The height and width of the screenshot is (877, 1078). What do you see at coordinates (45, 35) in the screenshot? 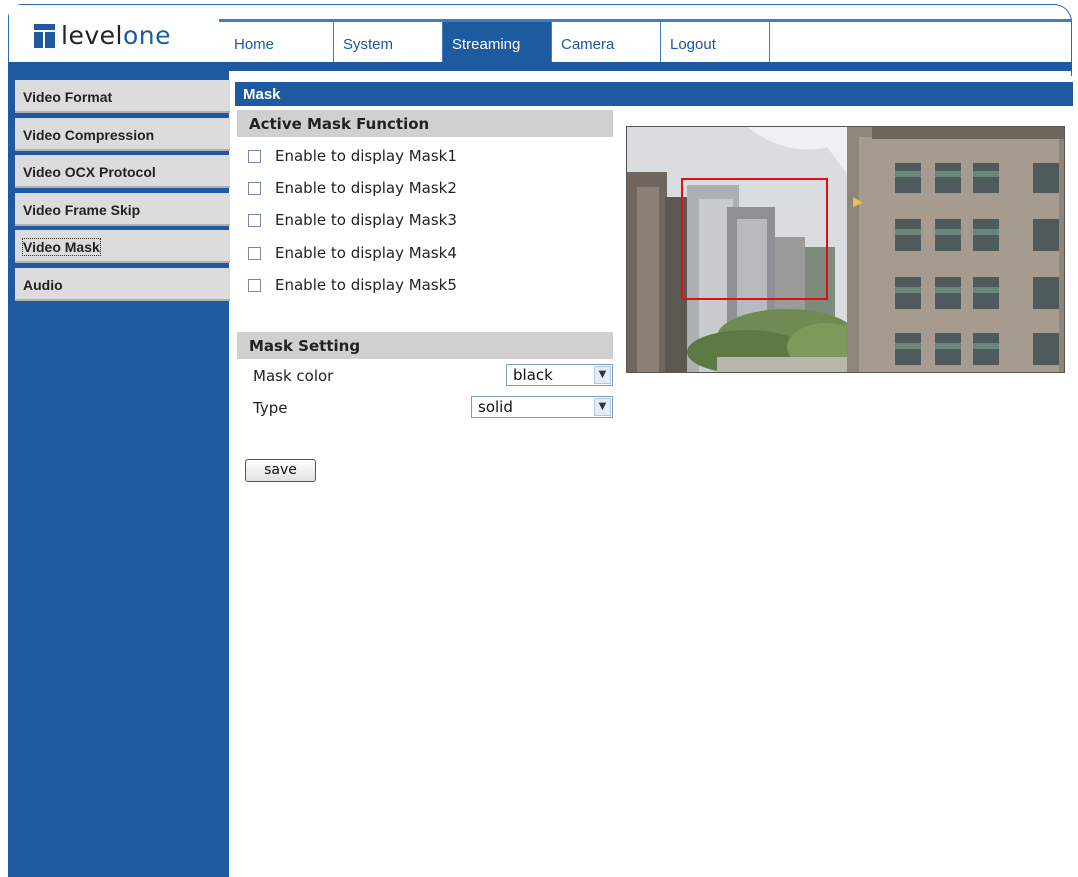
I see `logo-mark-icon` at bounding box center [45, 35].